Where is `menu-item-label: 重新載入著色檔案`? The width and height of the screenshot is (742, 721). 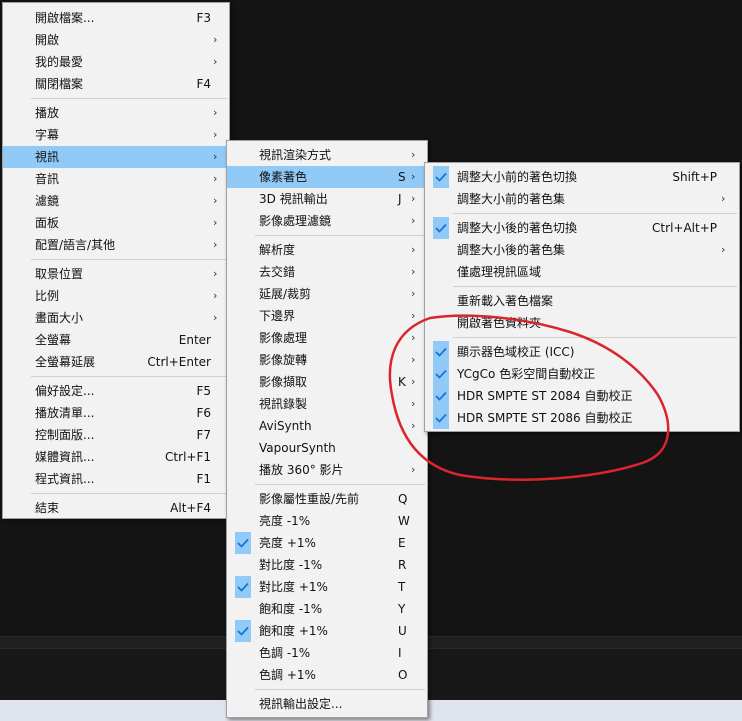
menu-item-label: 重新載入著色檔案 is located at coordinates (505, 301).